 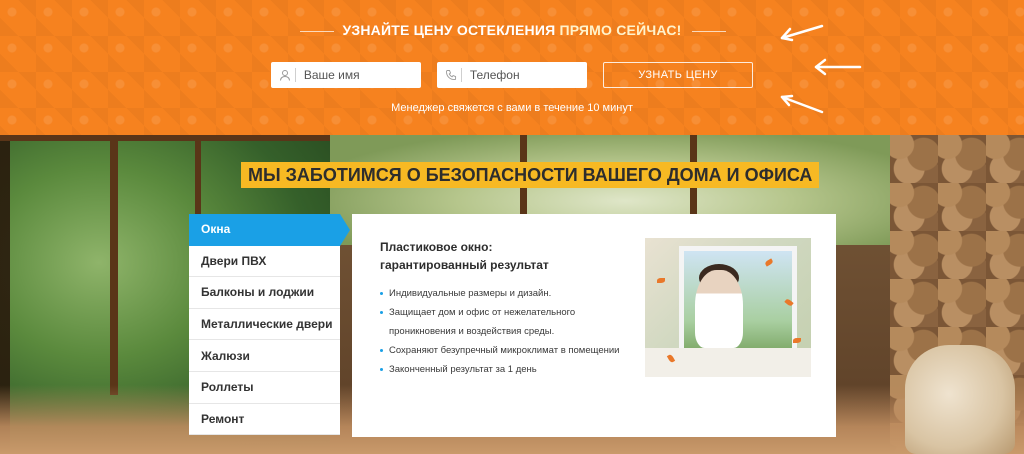 I want to click on feature-item: Индивидуальные размеры и дизайн., so click(x=510, y=293).